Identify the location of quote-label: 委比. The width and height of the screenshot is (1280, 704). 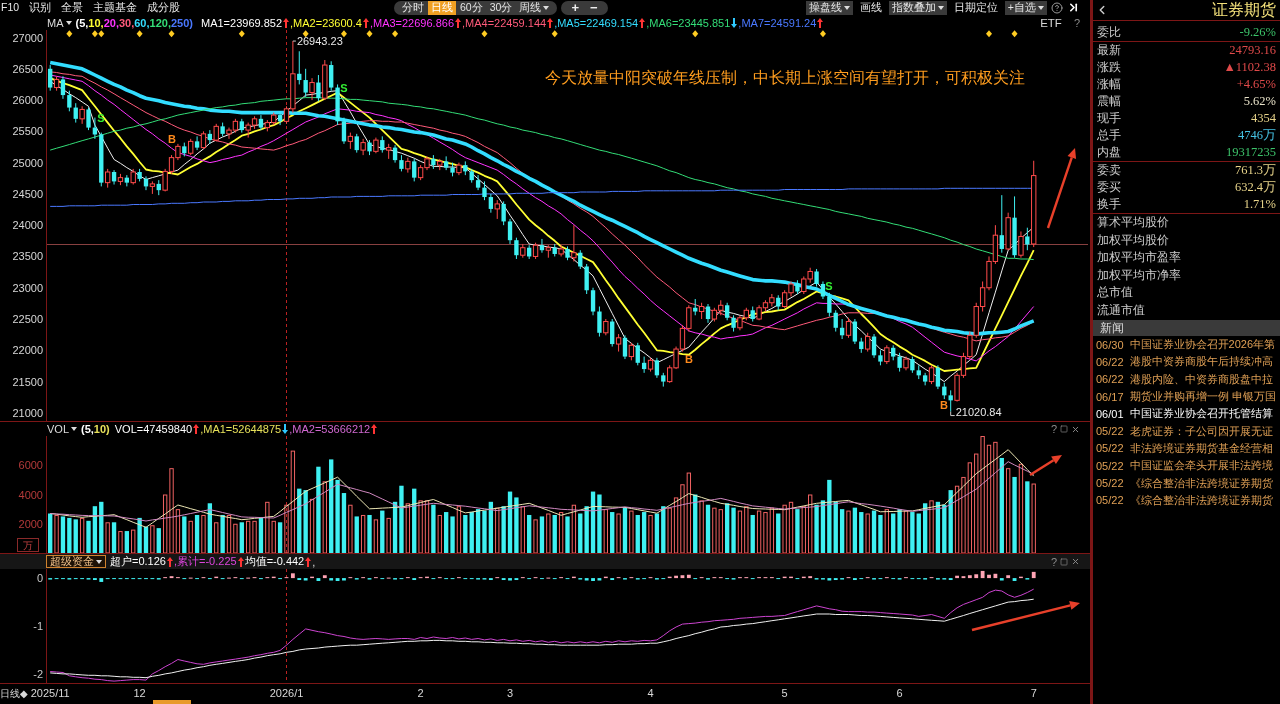
(1109, 32).